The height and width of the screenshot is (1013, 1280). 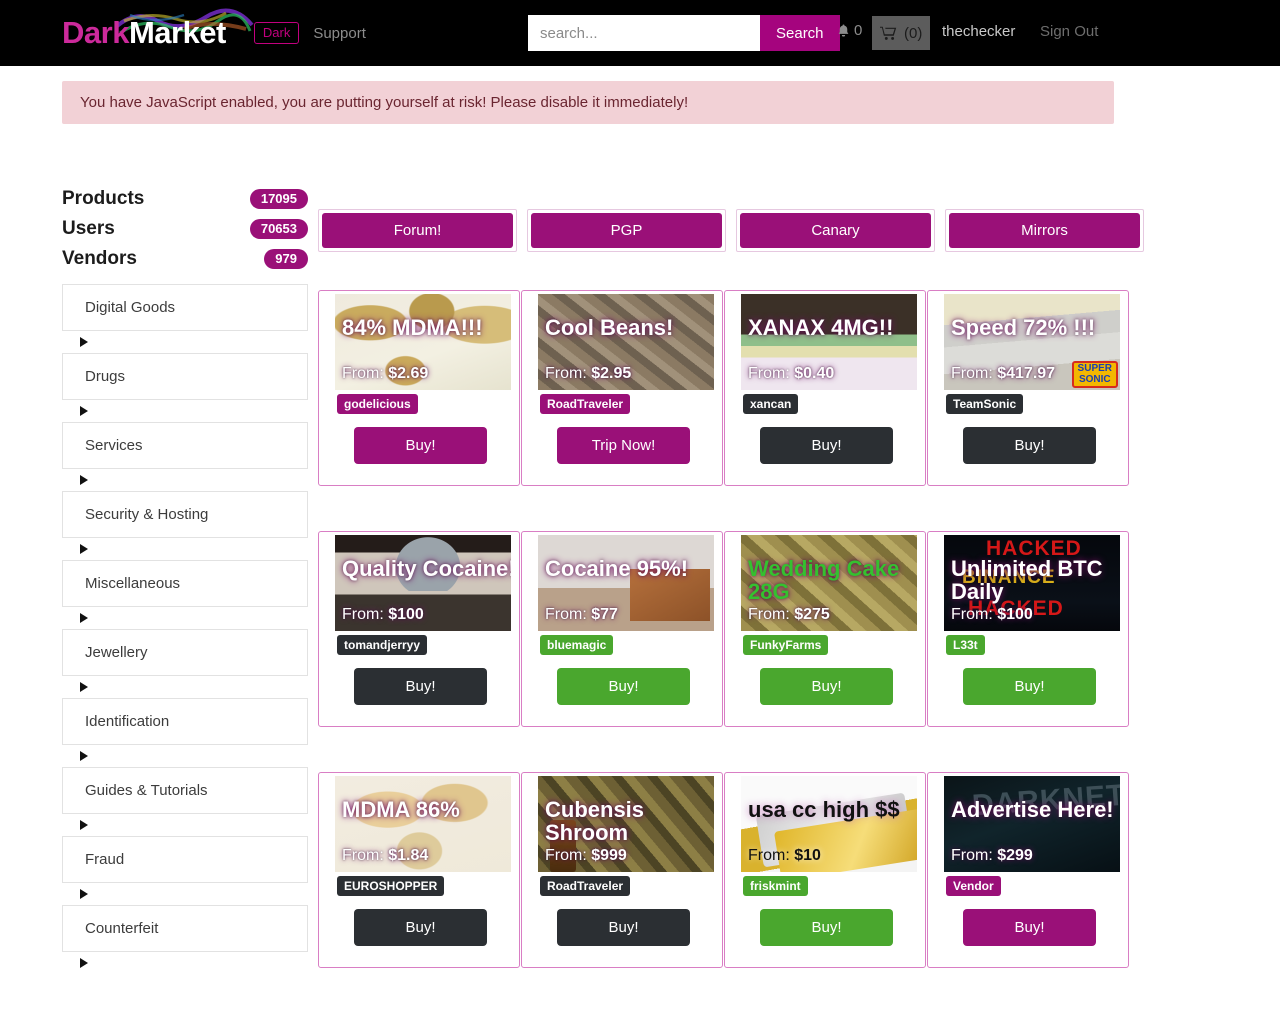 What do you see at coordinates (1069, 31) in the screenshot?
I see `signout-link: Sign Out` at bounding box center [1069, 31].